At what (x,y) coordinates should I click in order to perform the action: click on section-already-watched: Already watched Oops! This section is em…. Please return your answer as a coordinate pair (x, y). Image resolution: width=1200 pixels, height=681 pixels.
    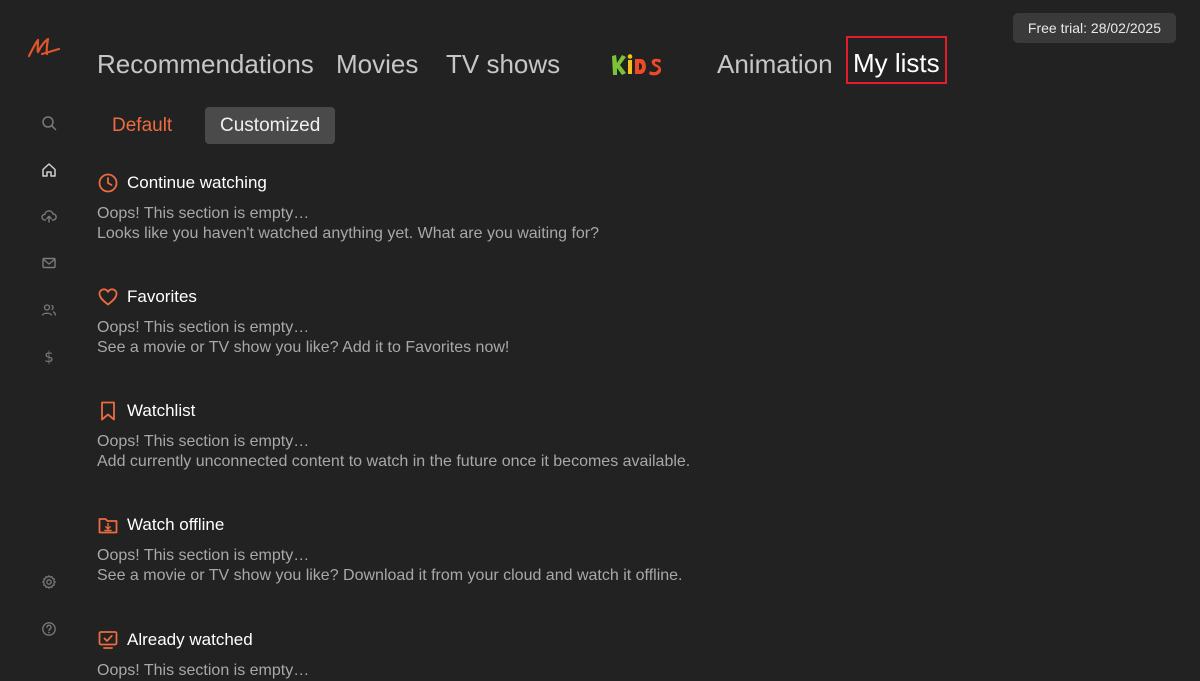
    Looking at the image, I should click on (203, 654).